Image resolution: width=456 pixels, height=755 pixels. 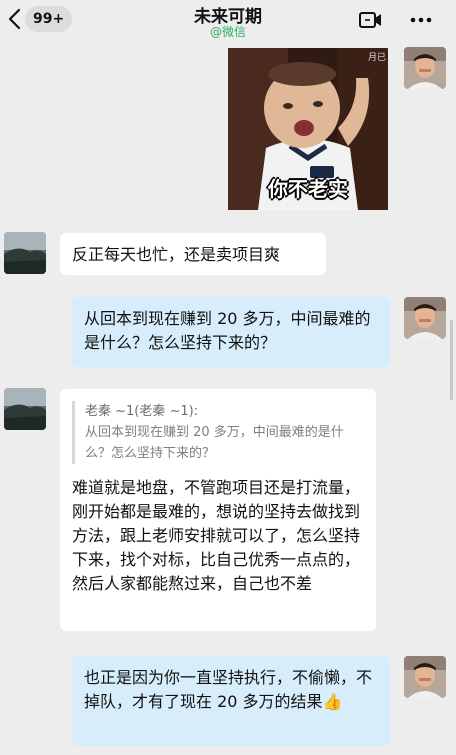 I want to click on chat-header: 99+ 未来可期 @微信, so click(x=228, y=21).